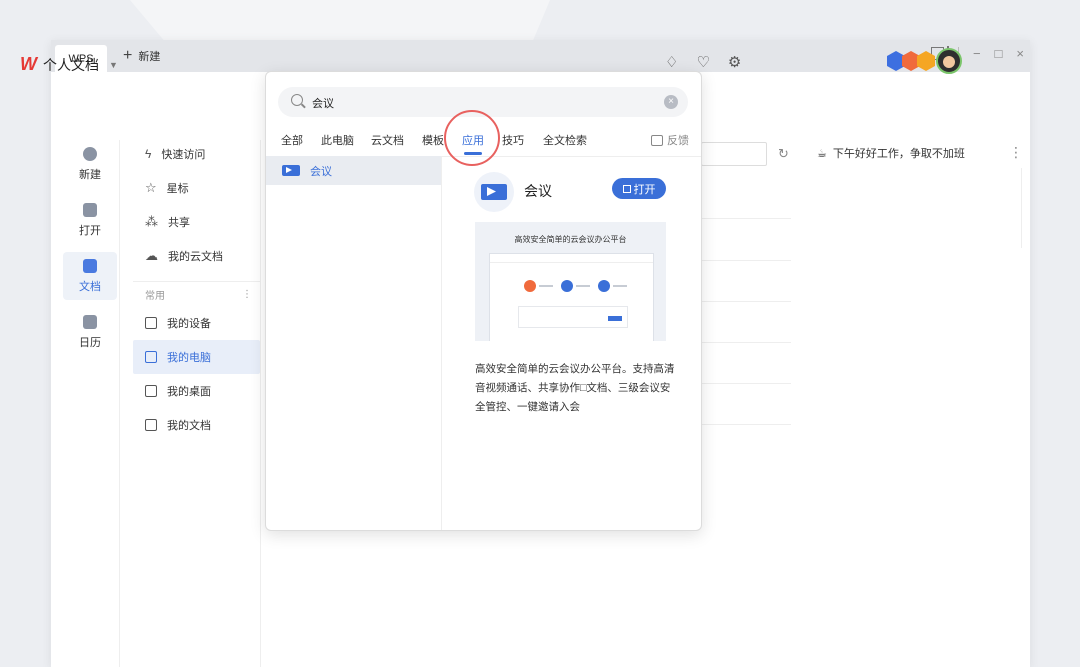 The width and height of the screenshot is (1080, 667). I want to click on subnav-label: 快速访问, so click(183, 155).